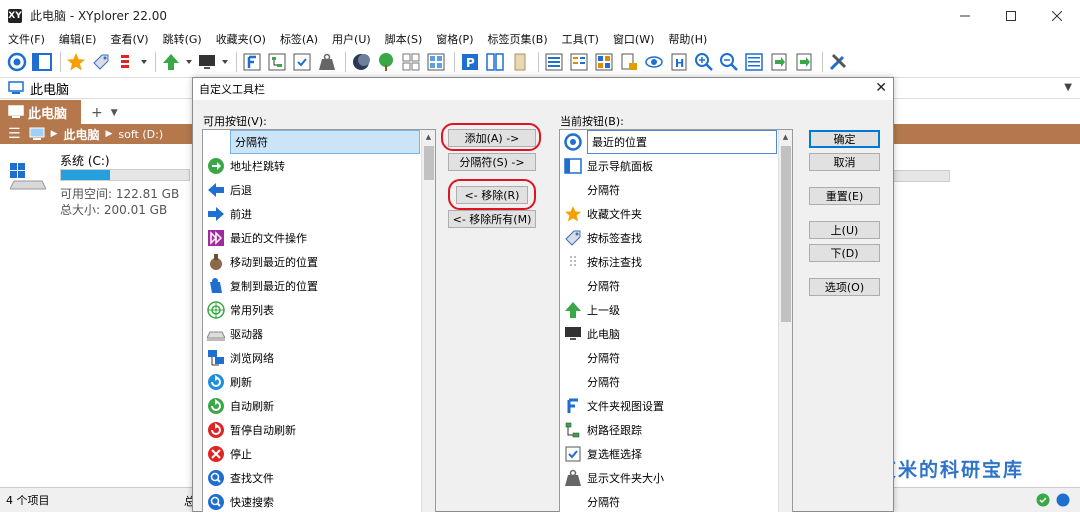 This screenshot has height=512, width=1080. I want to click on available-list-item: 查找文件, so click(312, 478).